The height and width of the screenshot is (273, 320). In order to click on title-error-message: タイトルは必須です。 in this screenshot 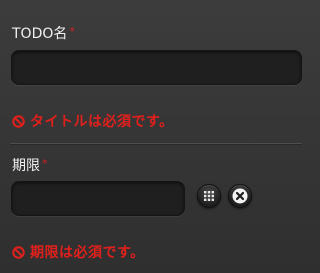, I will do `click(93, 121)`.